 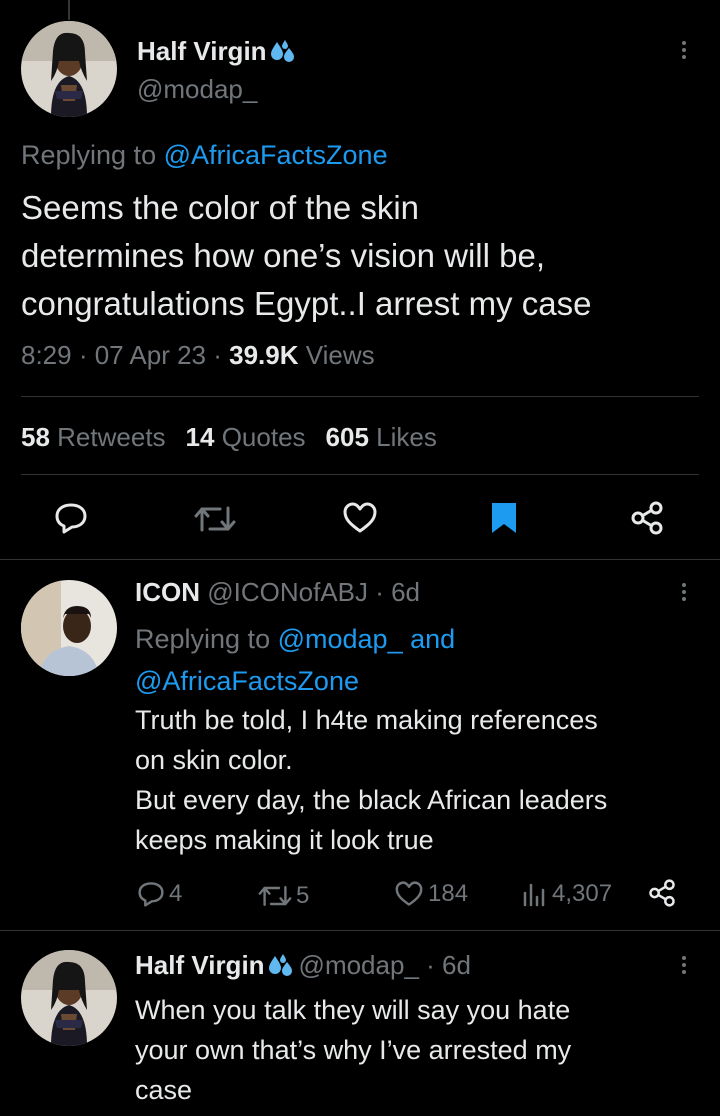 I want to click on views-chart-icon, so click(x=534, y=895).